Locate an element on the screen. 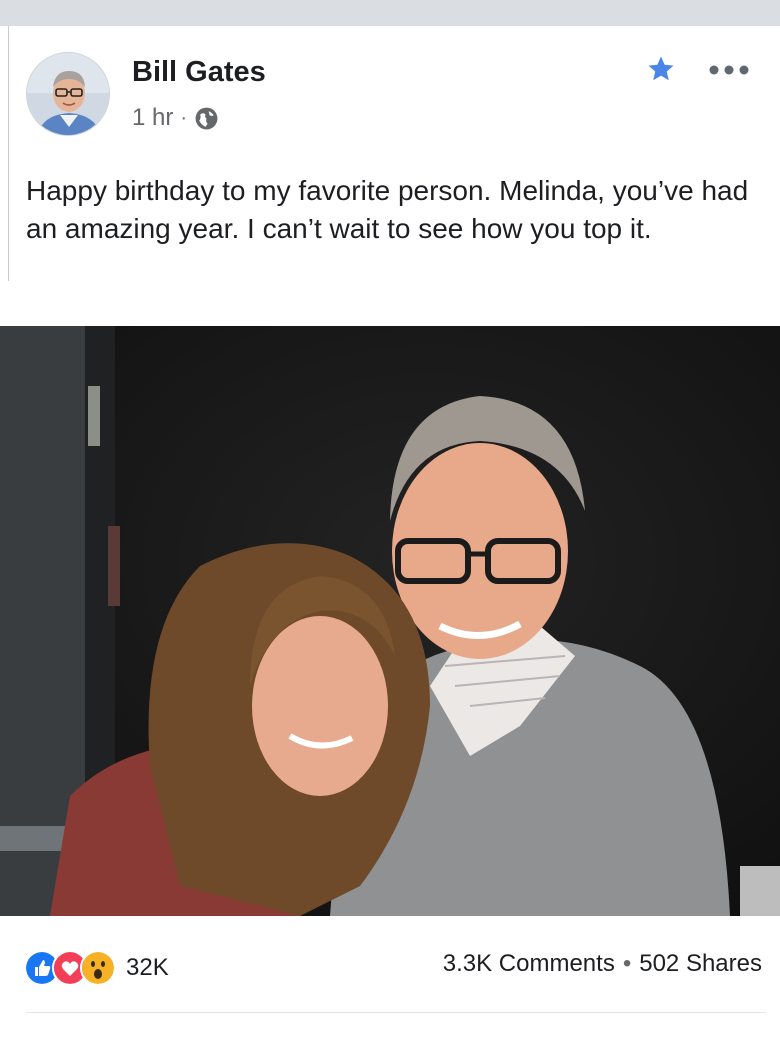 The image size is (780, 1040). wow-icon is located at coordinates (98, 968).